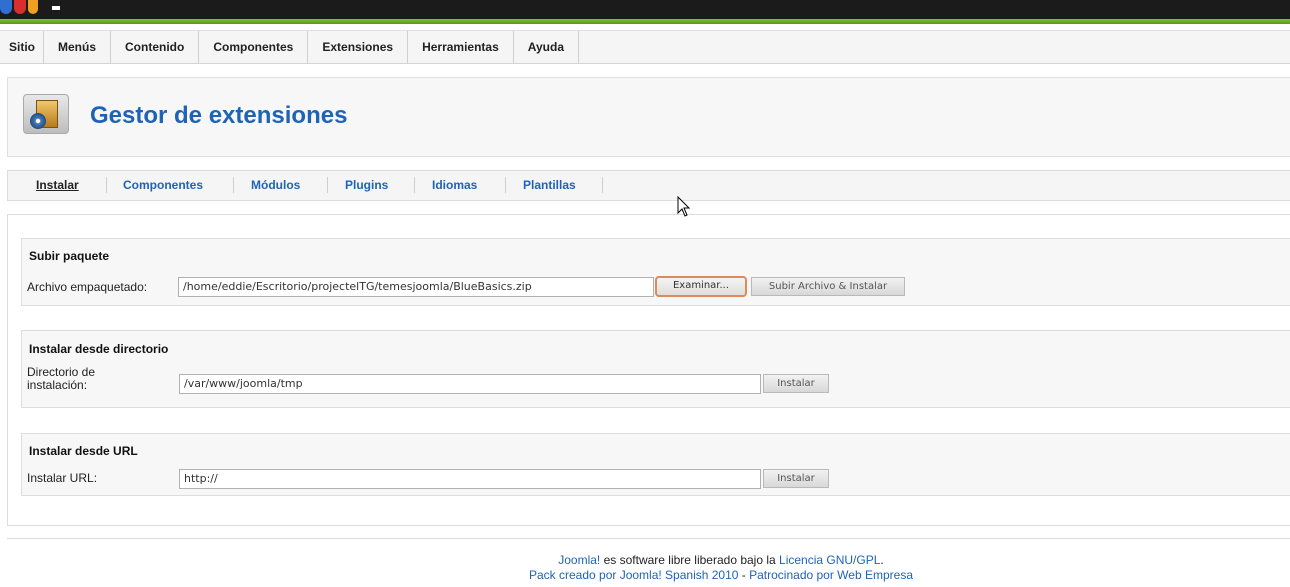 The height and width of the screenshot is (587, 1290). What do you see at coordinates (78, 47) in the screenshot?
I see `menu-item-menus: Menús` at bounding box center [78, 47].